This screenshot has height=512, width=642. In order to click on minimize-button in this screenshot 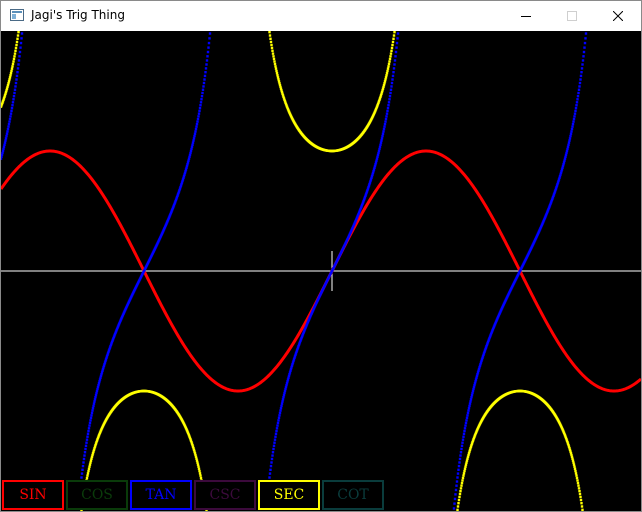, I will do `click(526, 16)`.